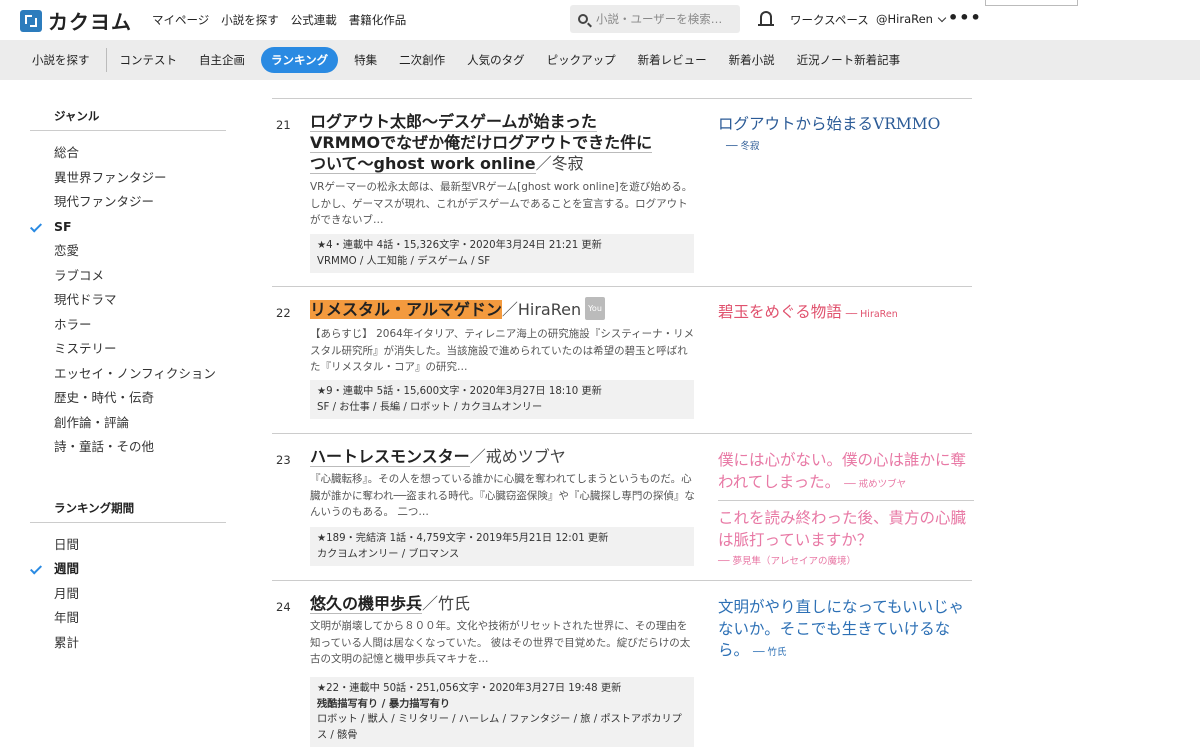 This screenshot has width=1200, height=756. Describe the element at coordinates (595, 308) in the screenshot. I see `you-badge: You` at that location.